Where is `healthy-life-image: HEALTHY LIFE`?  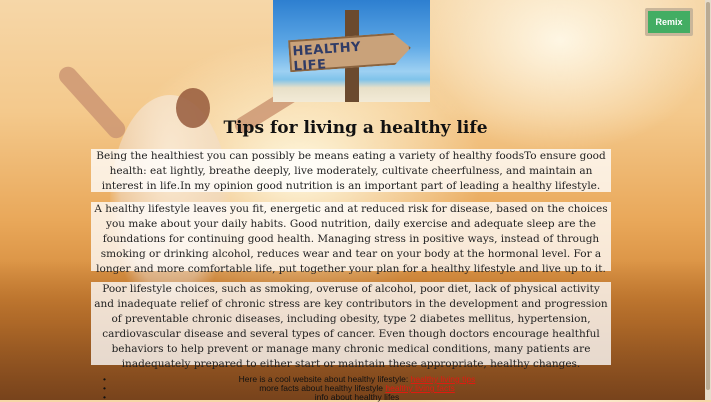 healthy-life-image: HEALTHY LIFE is located at coordinates (351, 51).